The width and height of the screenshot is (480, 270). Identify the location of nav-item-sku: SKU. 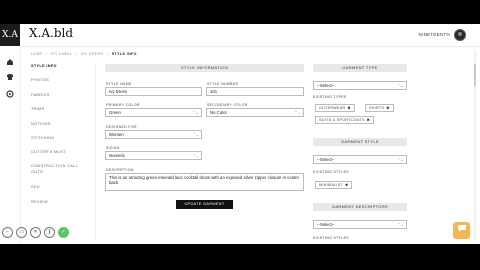
(35, 187).